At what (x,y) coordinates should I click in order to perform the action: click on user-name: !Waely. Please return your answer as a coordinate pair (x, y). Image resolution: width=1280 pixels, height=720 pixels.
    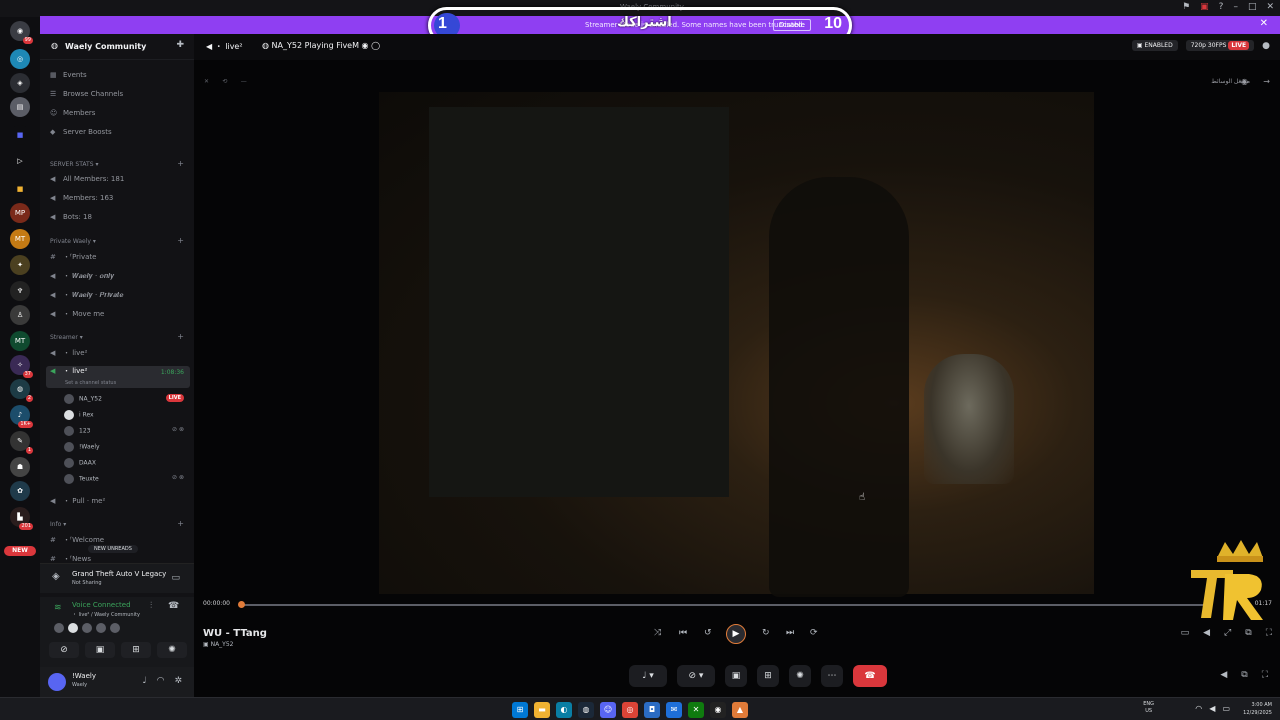
    Looking at the image, I should click on (84, 676).